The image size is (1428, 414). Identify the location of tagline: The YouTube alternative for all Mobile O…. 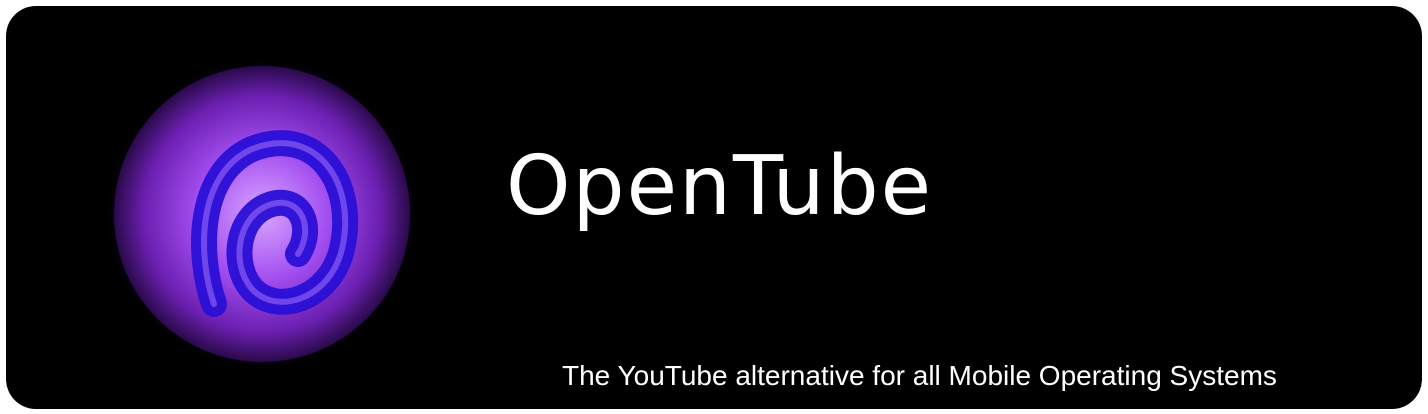
(919, 375).